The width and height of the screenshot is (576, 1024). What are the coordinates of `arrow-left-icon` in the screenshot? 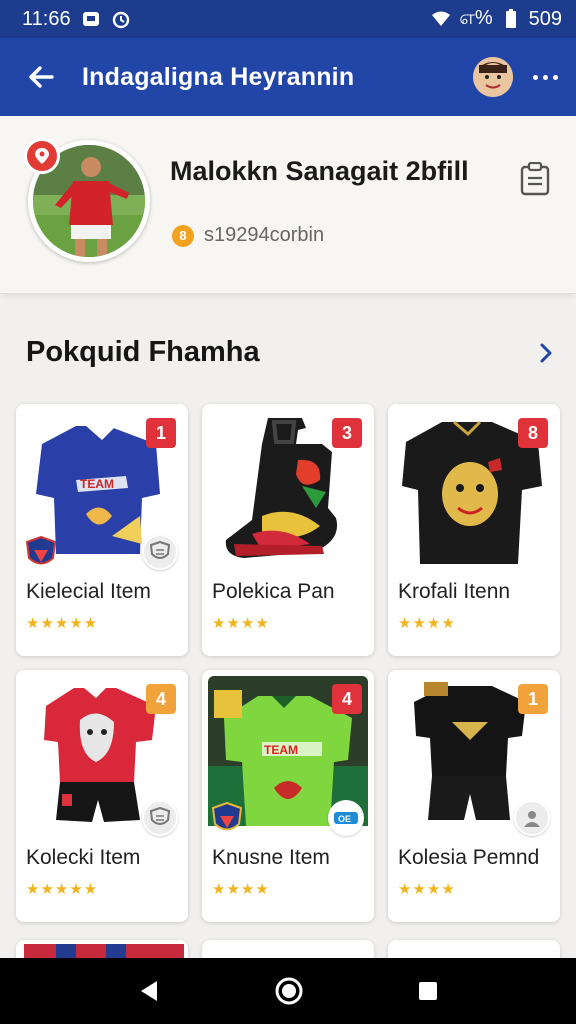 It's located at (41, 77).